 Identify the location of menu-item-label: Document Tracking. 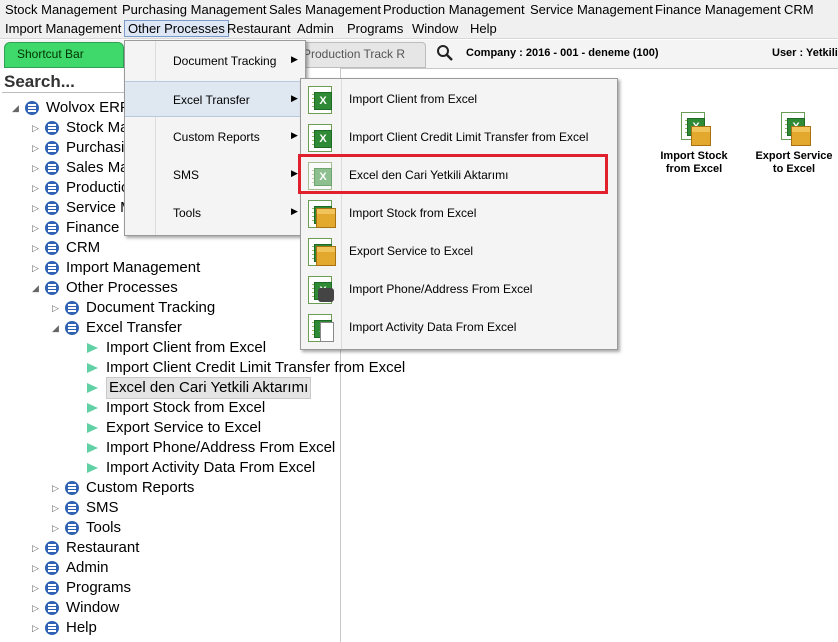
(225, 61).